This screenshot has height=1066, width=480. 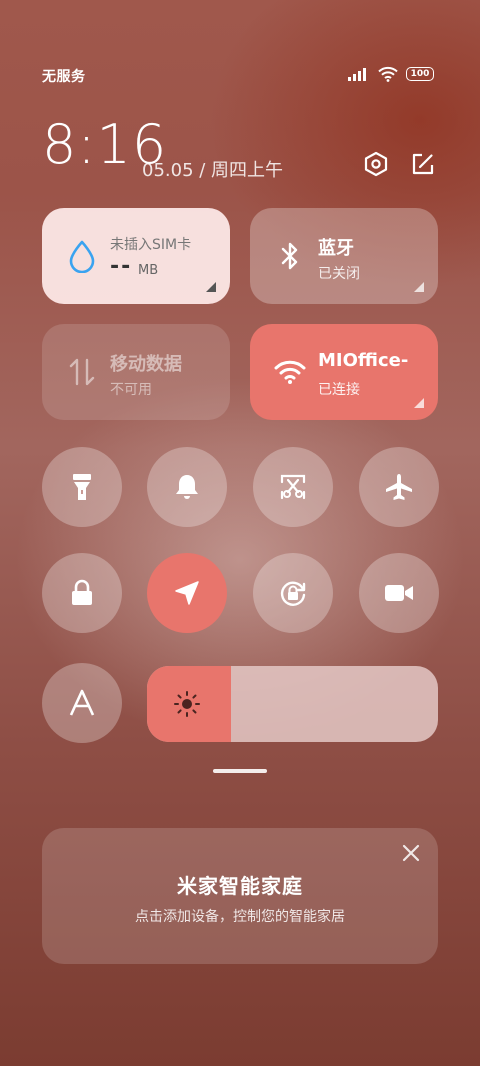 What do you see at coordinates (64, 77) in the screenshot?
I see `carrier-status: 无服务` at bounding box center [64, 77].